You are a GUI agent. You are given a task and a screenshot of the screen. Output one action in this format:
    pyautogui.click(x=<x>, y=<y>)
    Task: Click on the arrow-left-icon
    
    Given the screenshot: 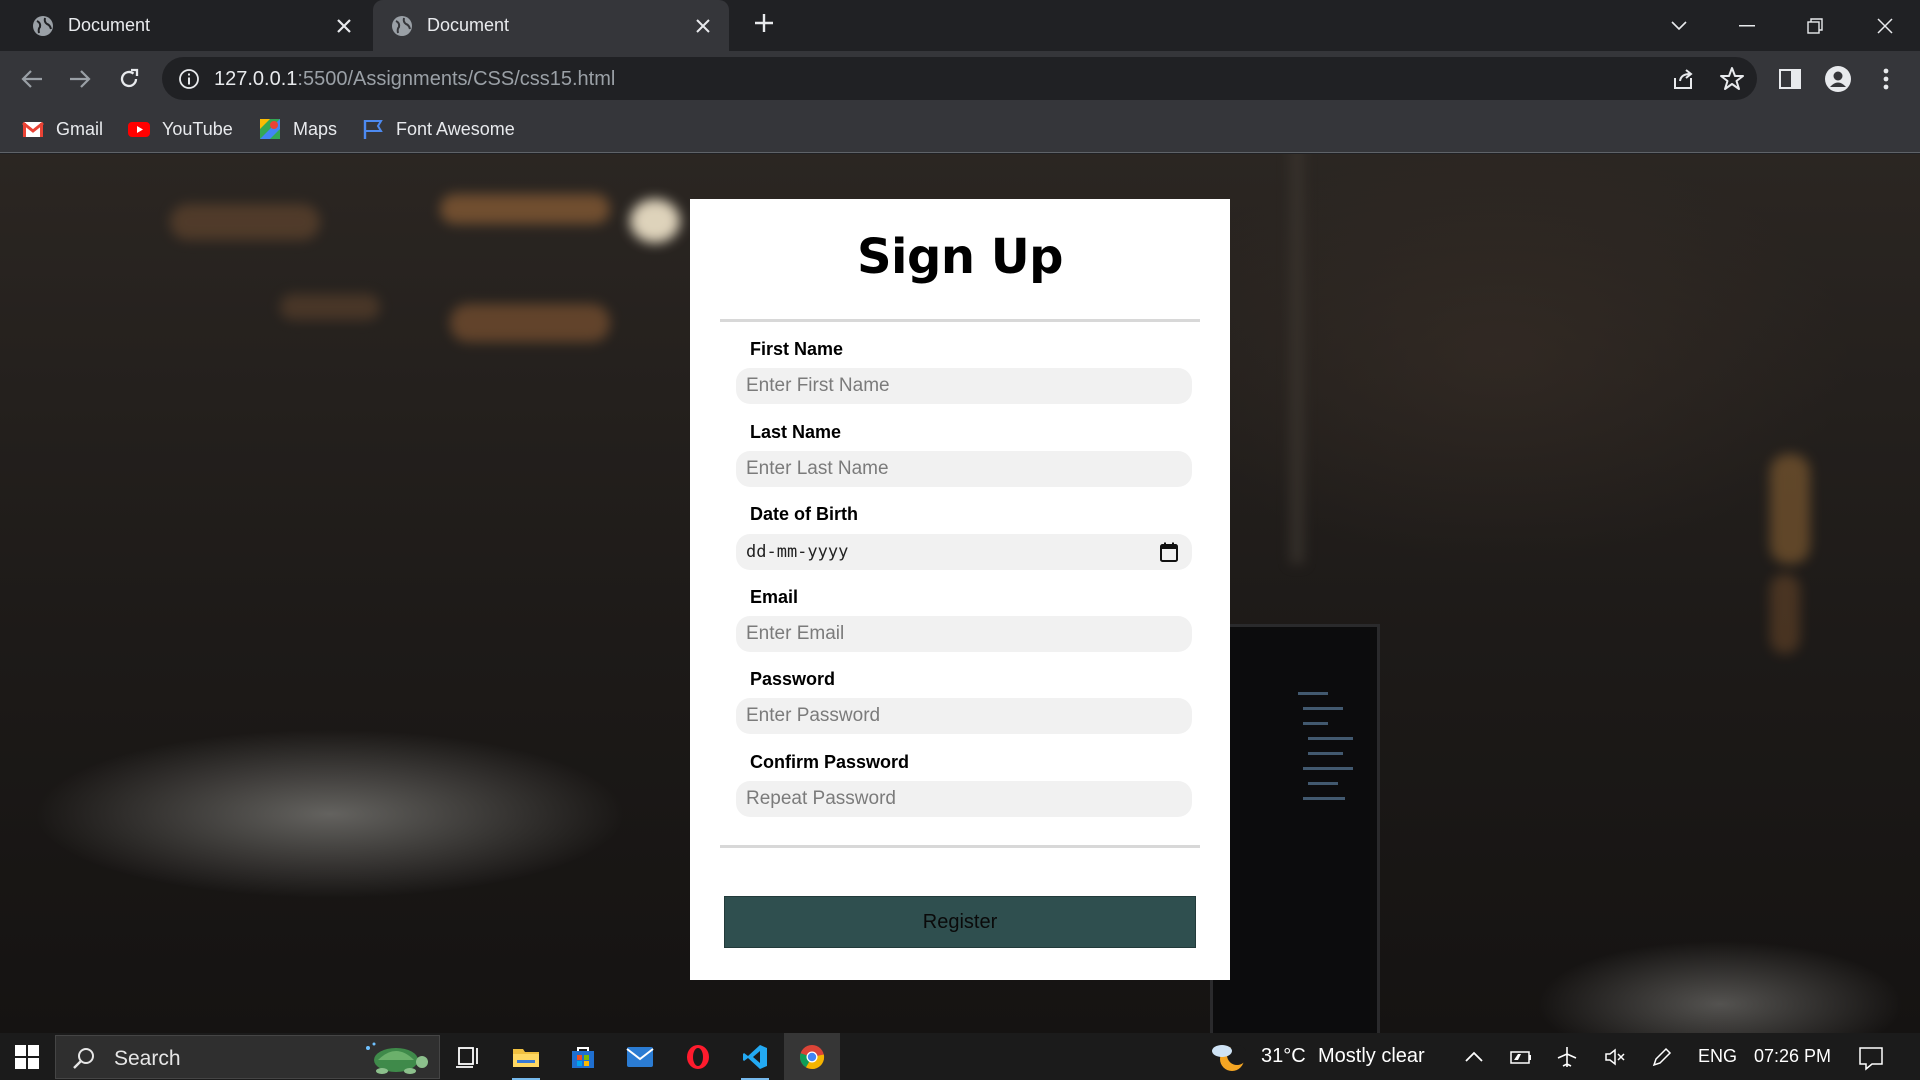 What is the action you would take?
    pyautogui.click(x=31, y=79)
    